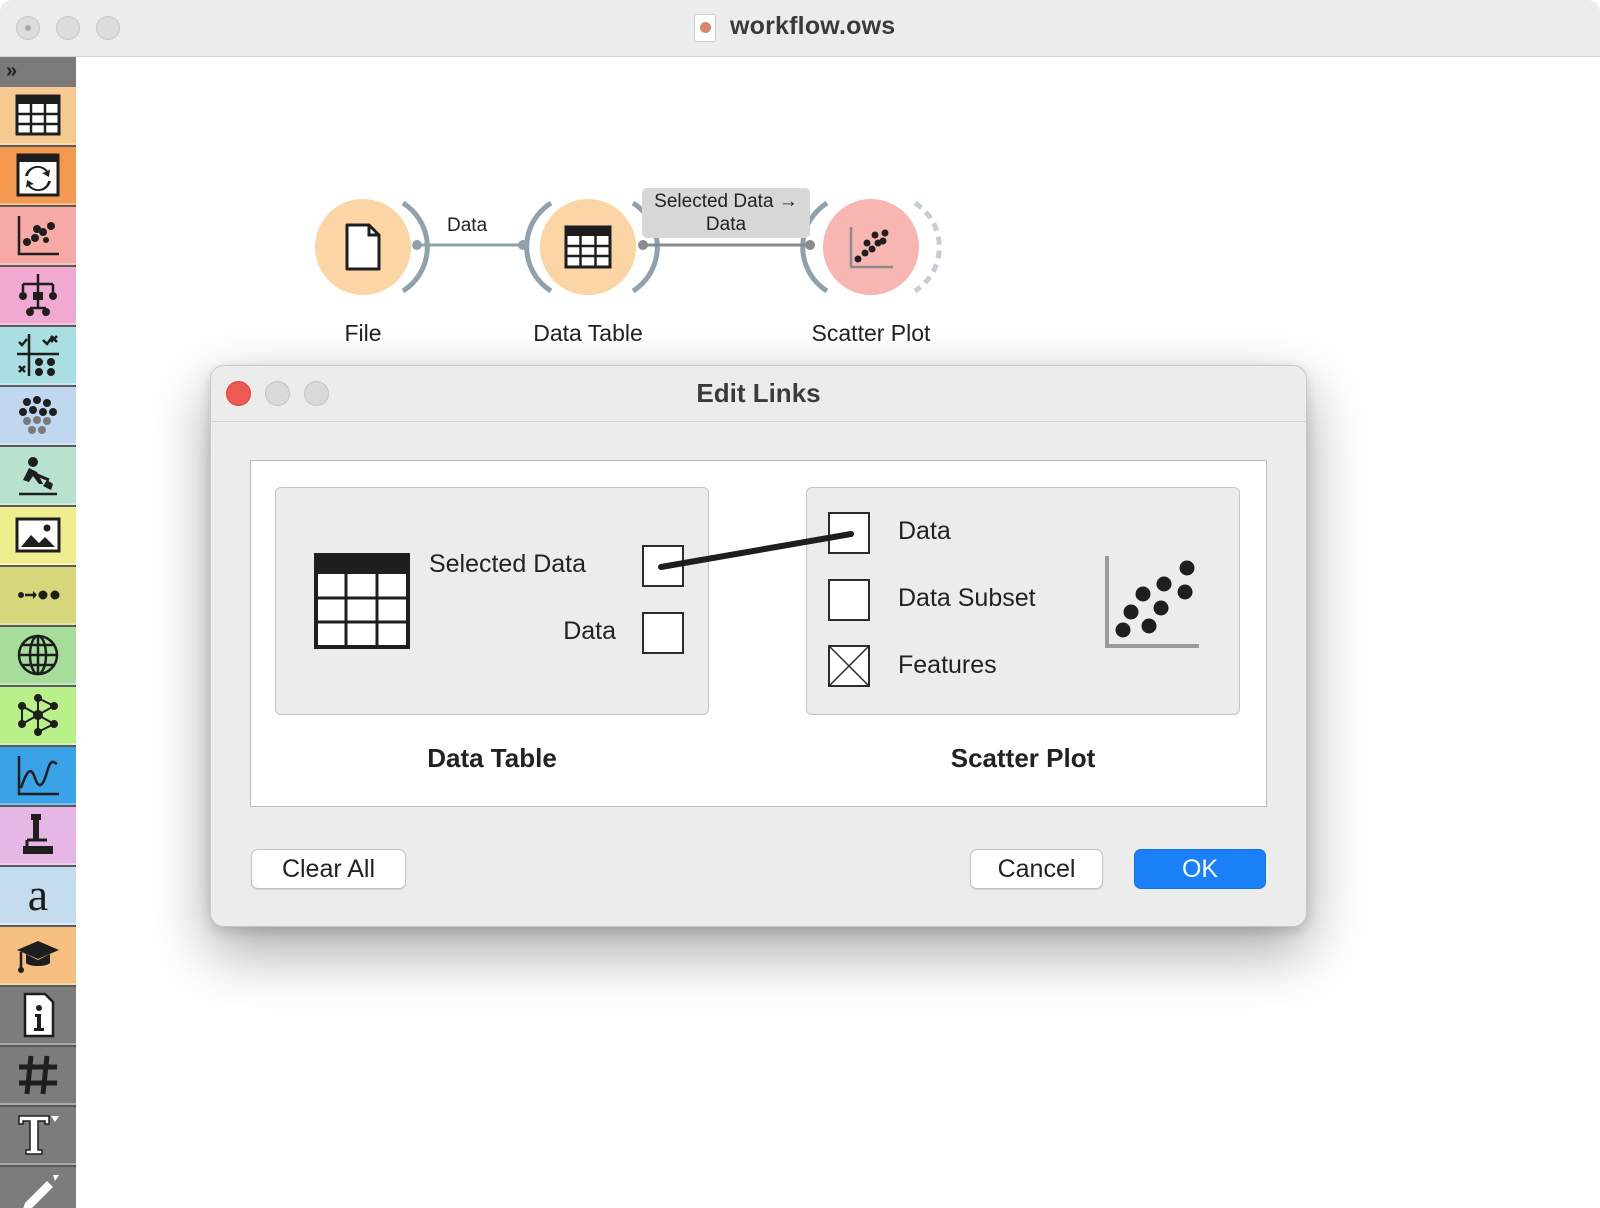  I want to click on link-label-table-scatter: Selected Data → Data, so click(726, 213).